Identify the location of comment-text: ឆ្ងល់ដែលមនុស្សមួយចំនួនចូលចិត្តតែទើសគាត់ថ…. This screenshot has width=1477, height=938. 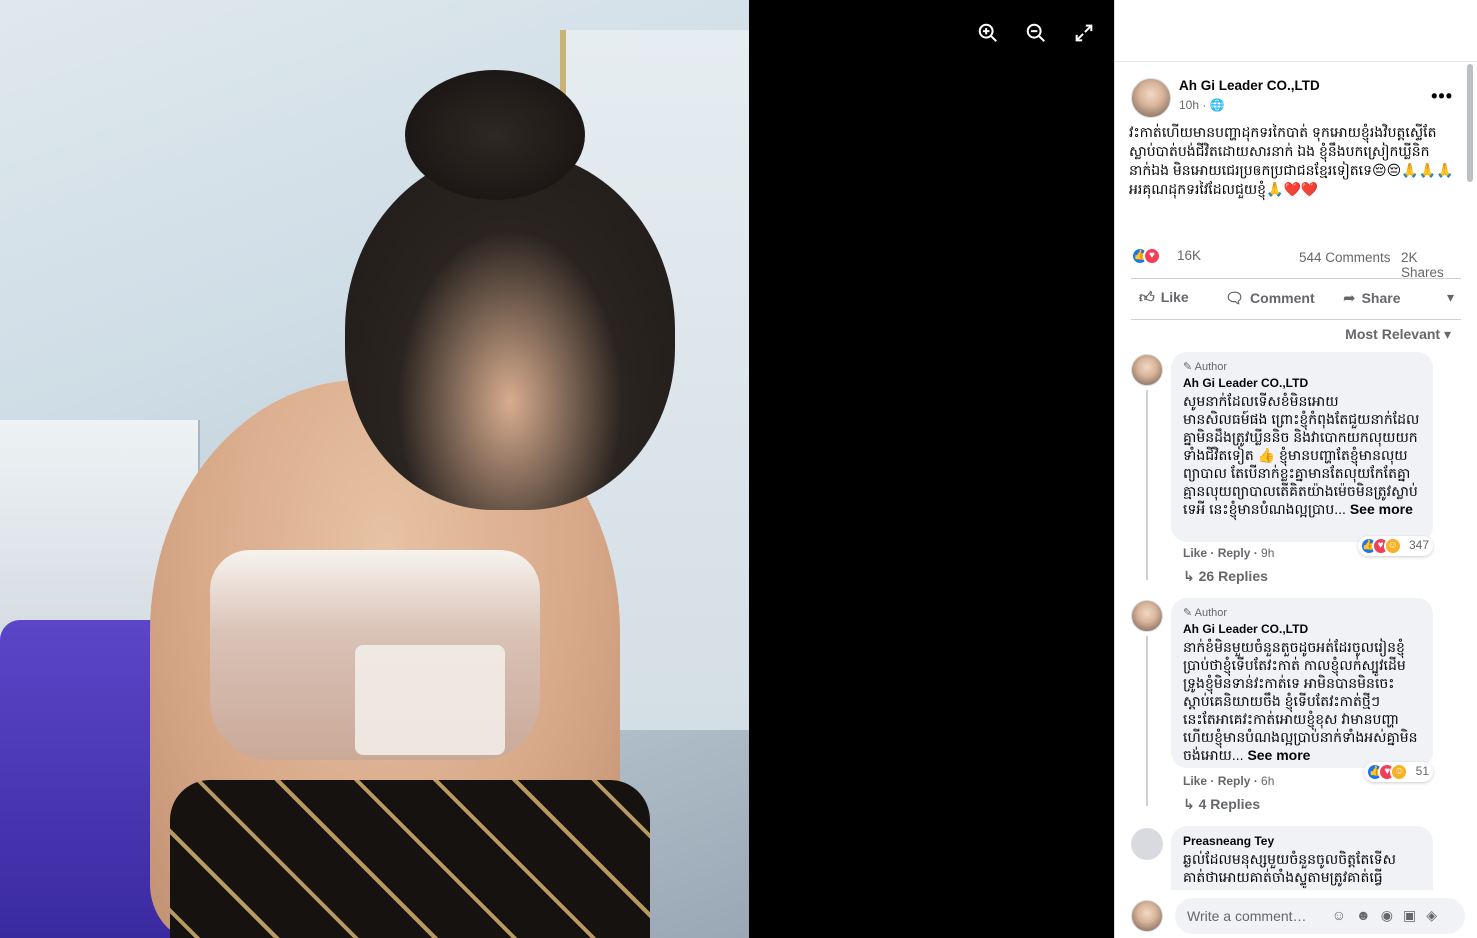
(1290, 868).